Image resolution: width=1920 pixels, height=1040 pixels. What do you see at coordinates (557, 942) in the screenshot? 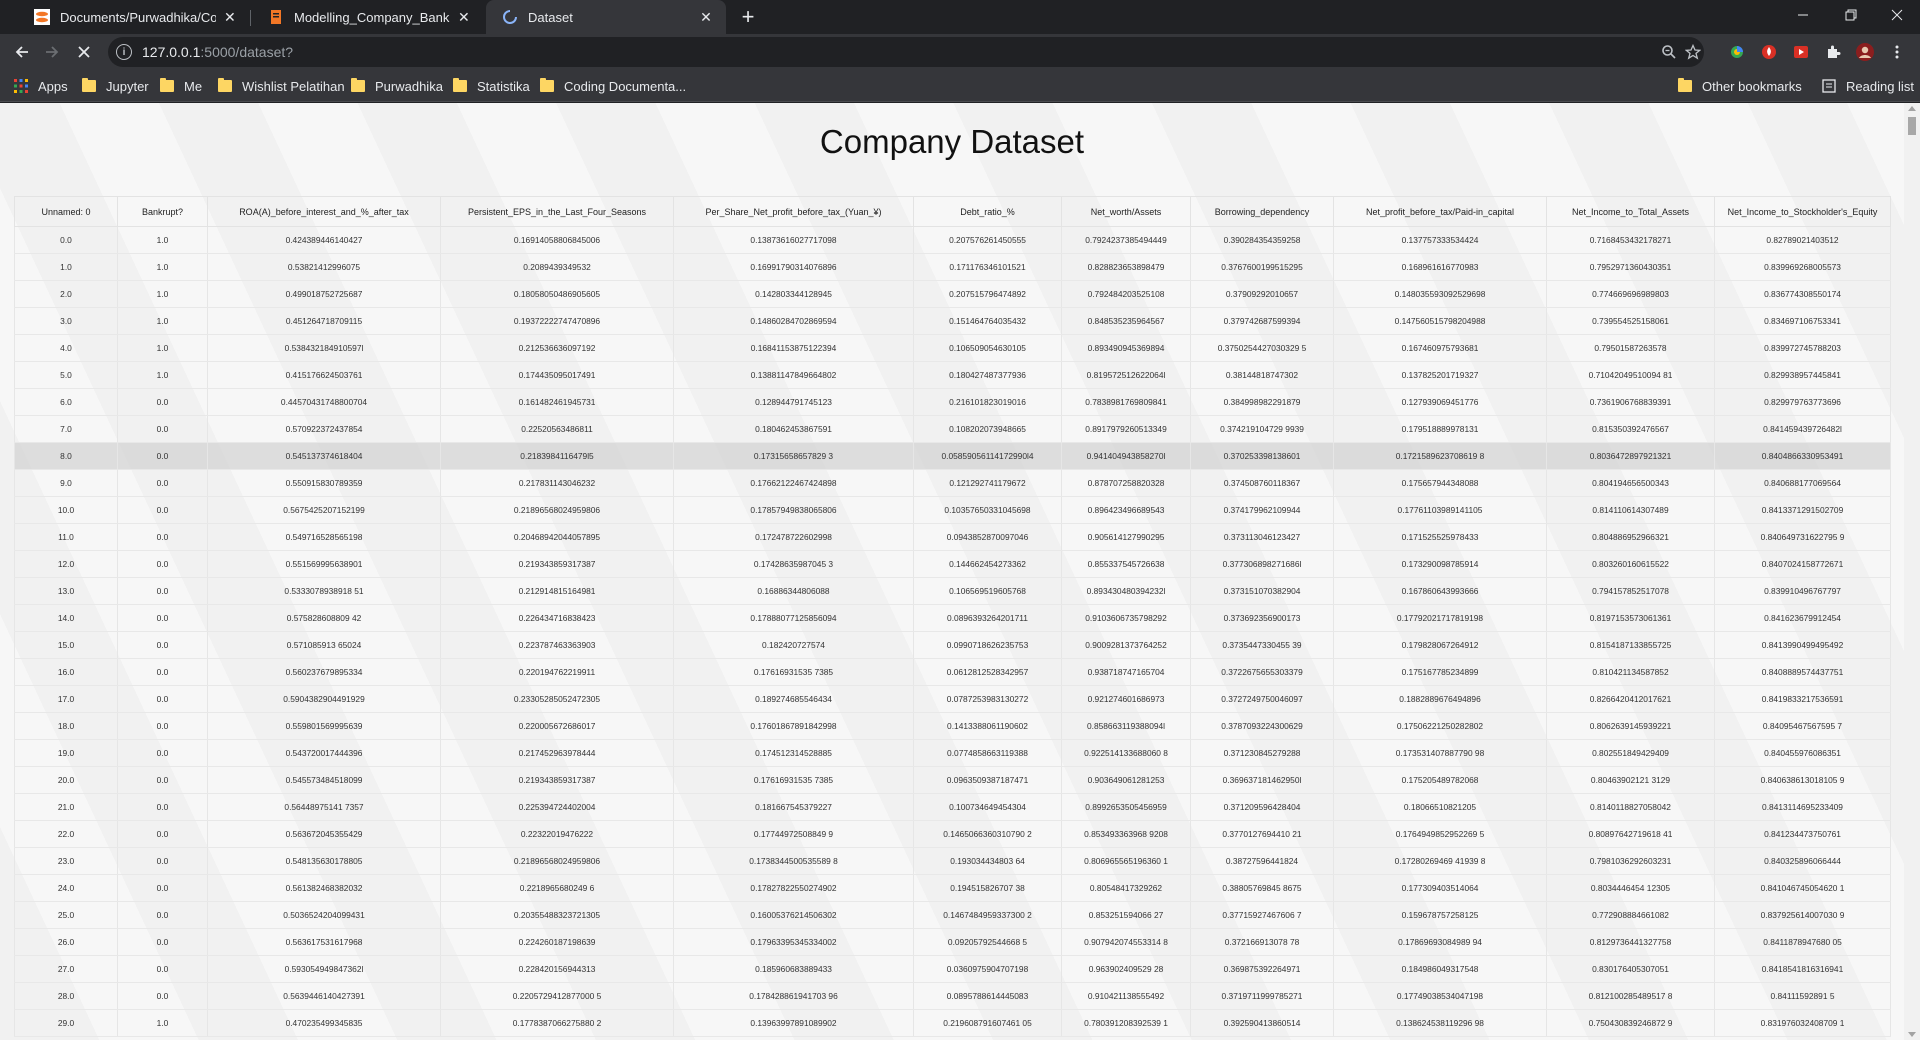
I see `table-cell: 0.224260187198639` at bounding box center [557, 942].